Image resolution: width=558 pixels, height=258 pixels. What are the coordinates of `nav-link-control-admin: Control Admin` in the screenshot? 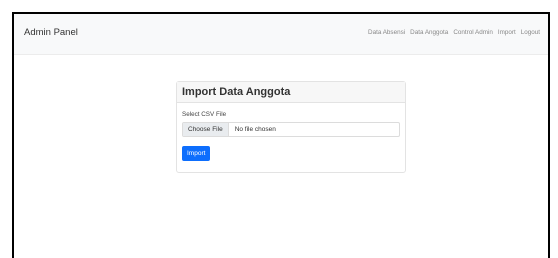 It's located at (473, 32).